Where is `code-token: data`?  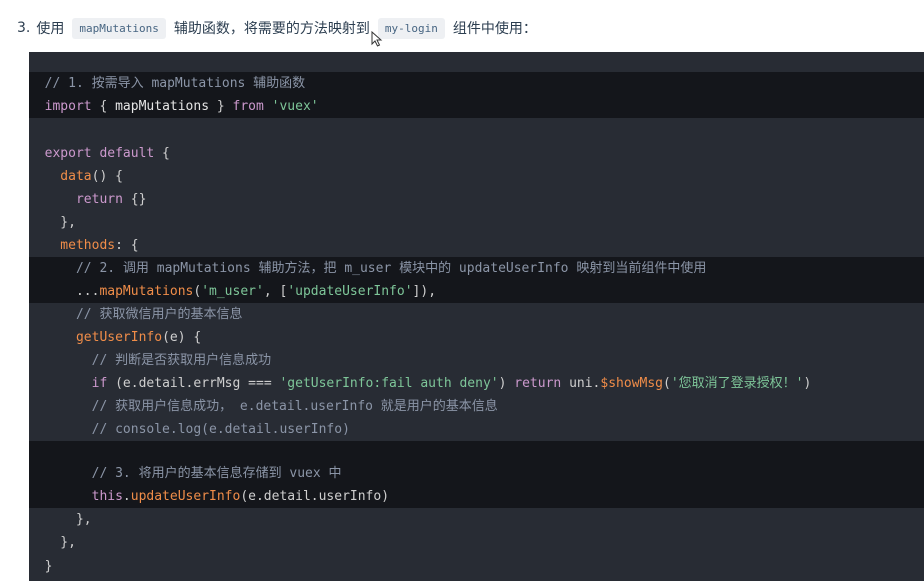
code-token: data is located at coordinates (60, 176).